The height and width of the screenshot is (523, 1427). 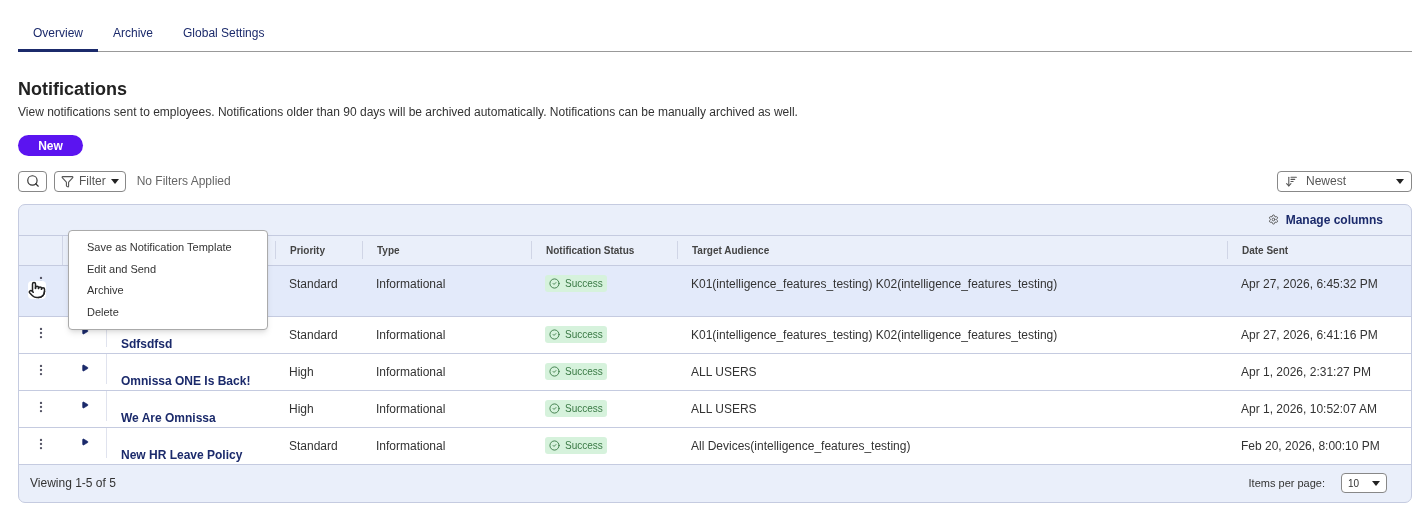 What do you see at coordinates (590, 250) in the screenshot?
I see `column-header: Notification Status` at bounding box center [590, 250].